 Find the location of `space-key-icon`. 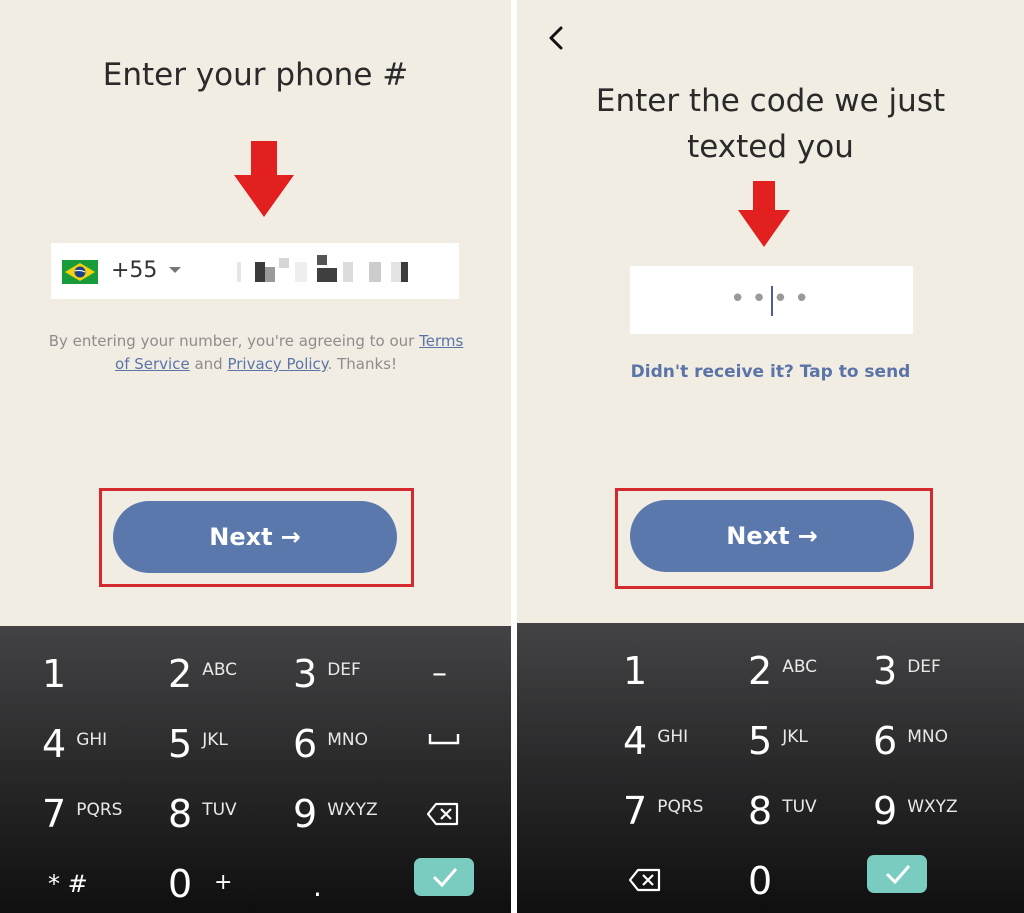

space-key-icon is located at coordinates (444, 739).